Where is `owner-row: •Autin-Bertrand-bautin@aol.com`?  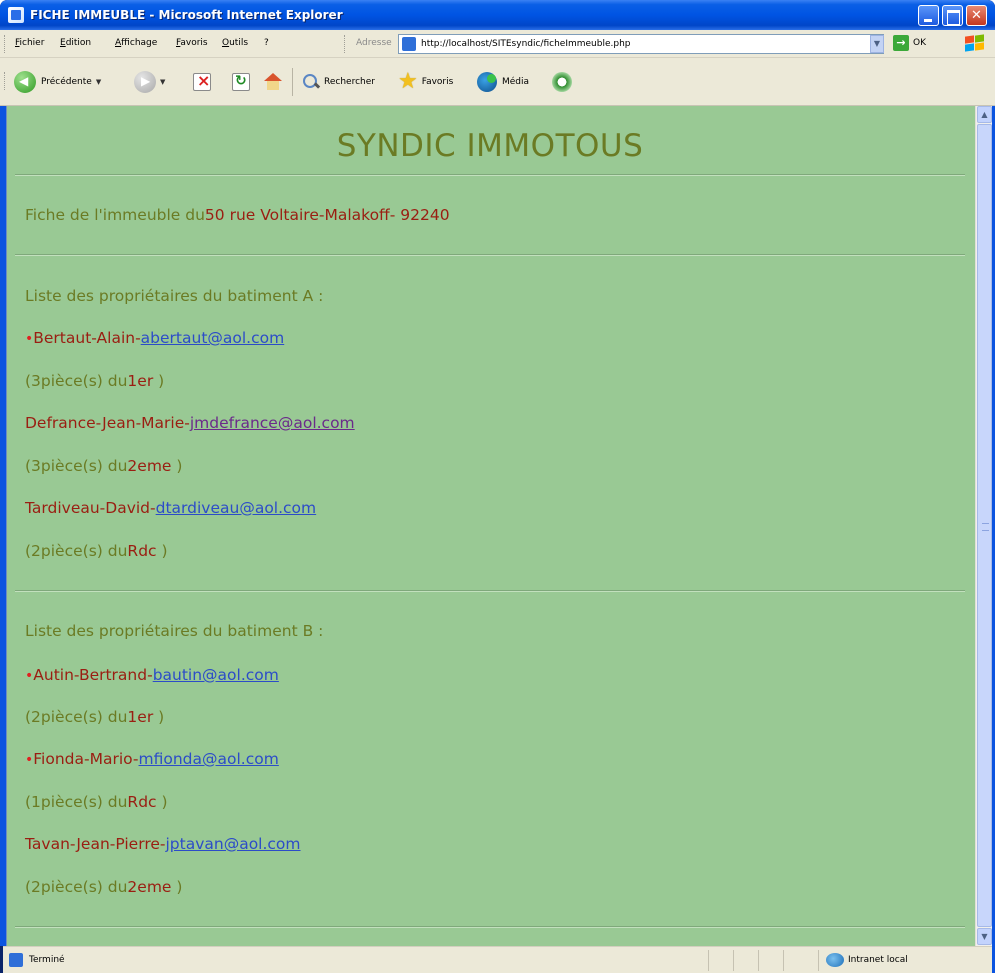
owner-row: •Autin-Bertrand-bautin@aol.com is located at coordinates (152, 675).